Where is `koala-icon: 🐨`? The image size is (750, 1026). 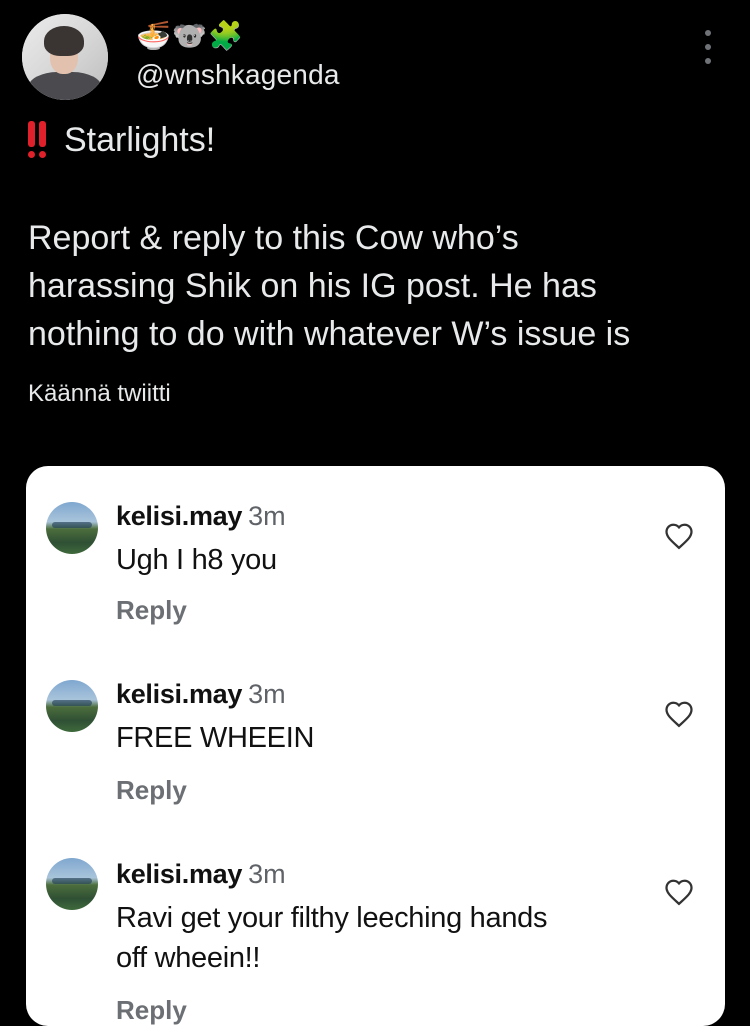
koala-icon: 🐨 is located at coordinates (189, 35).